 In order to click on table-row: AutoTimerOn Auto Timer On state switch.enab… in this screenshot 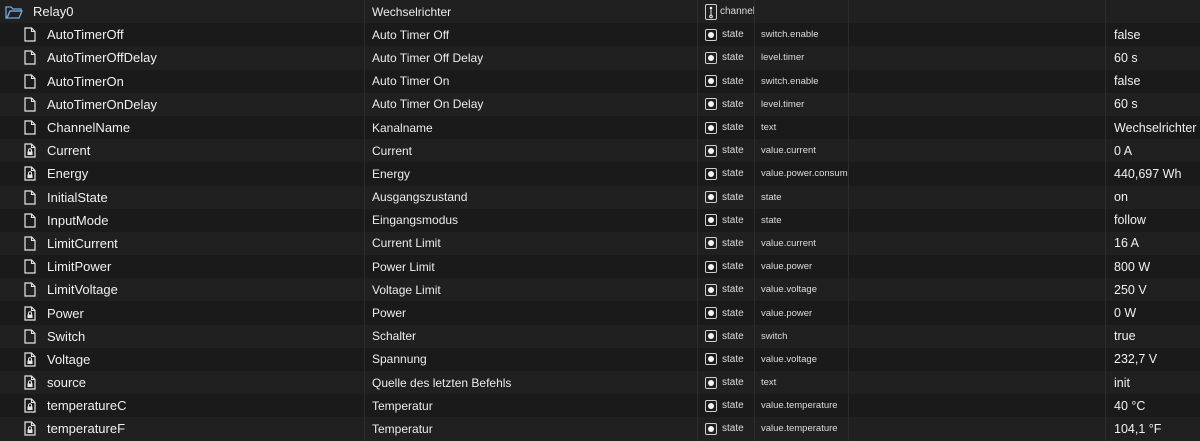, I will do `click(600, 81)`.